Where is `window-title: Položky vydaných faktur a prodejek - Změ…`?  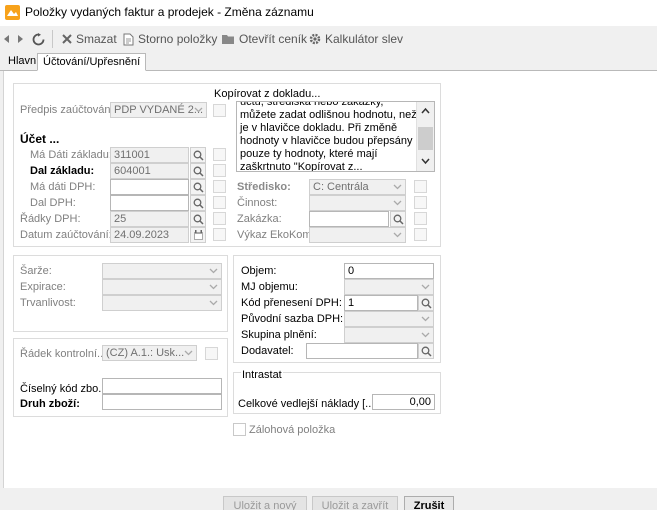
window-title: Položky vydaných faktur a prodejek - Změ… is located at coordinates (169, 12).